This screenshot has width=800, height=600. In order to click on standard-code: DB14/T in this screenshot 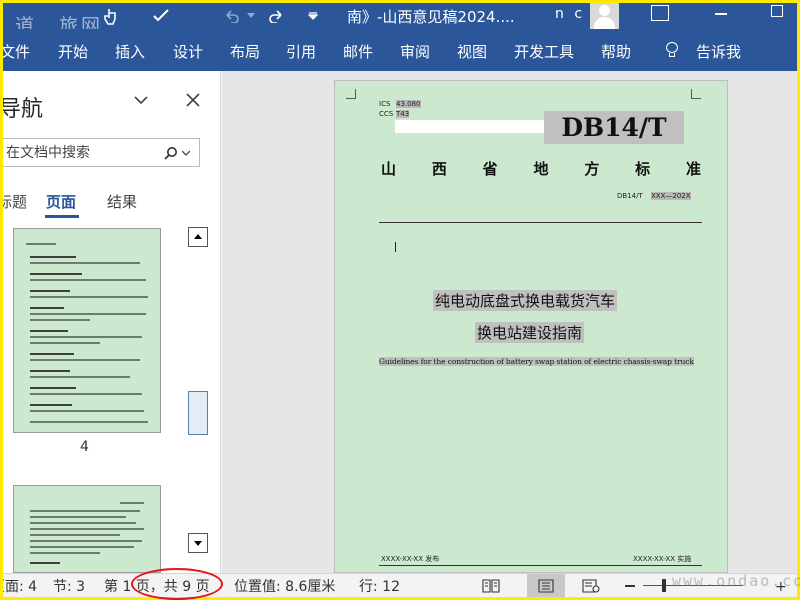, I will do `click(614, 127)`.